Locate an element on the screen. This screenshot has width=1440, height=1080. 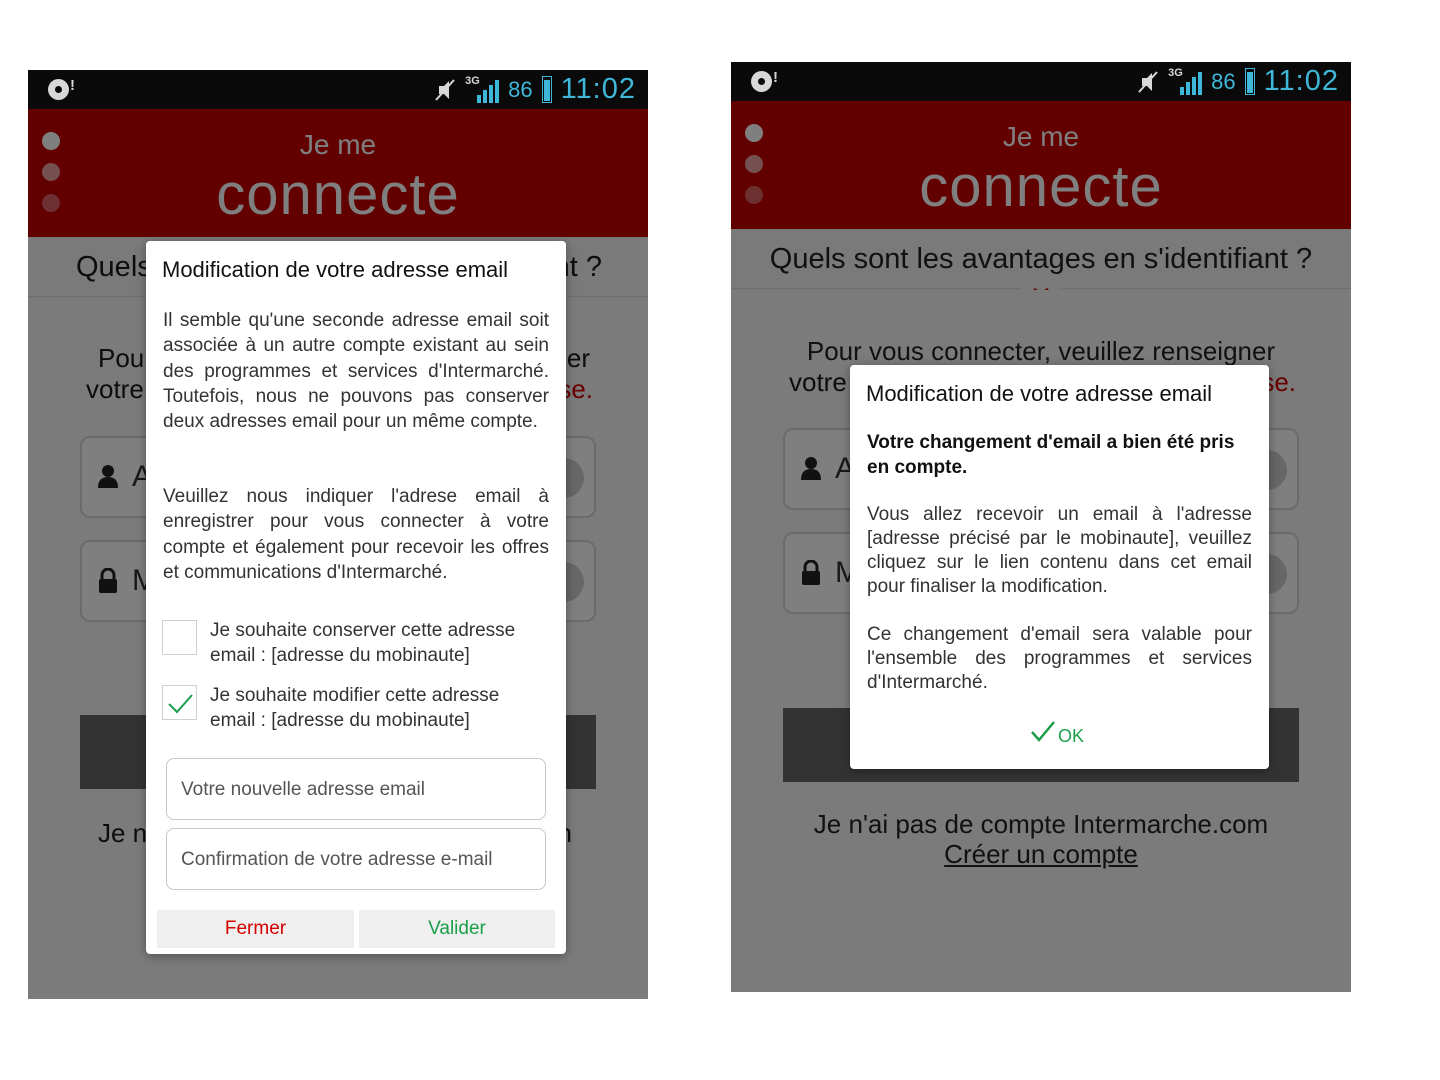
ok-button: OK is located at coordinates (1060, 734).